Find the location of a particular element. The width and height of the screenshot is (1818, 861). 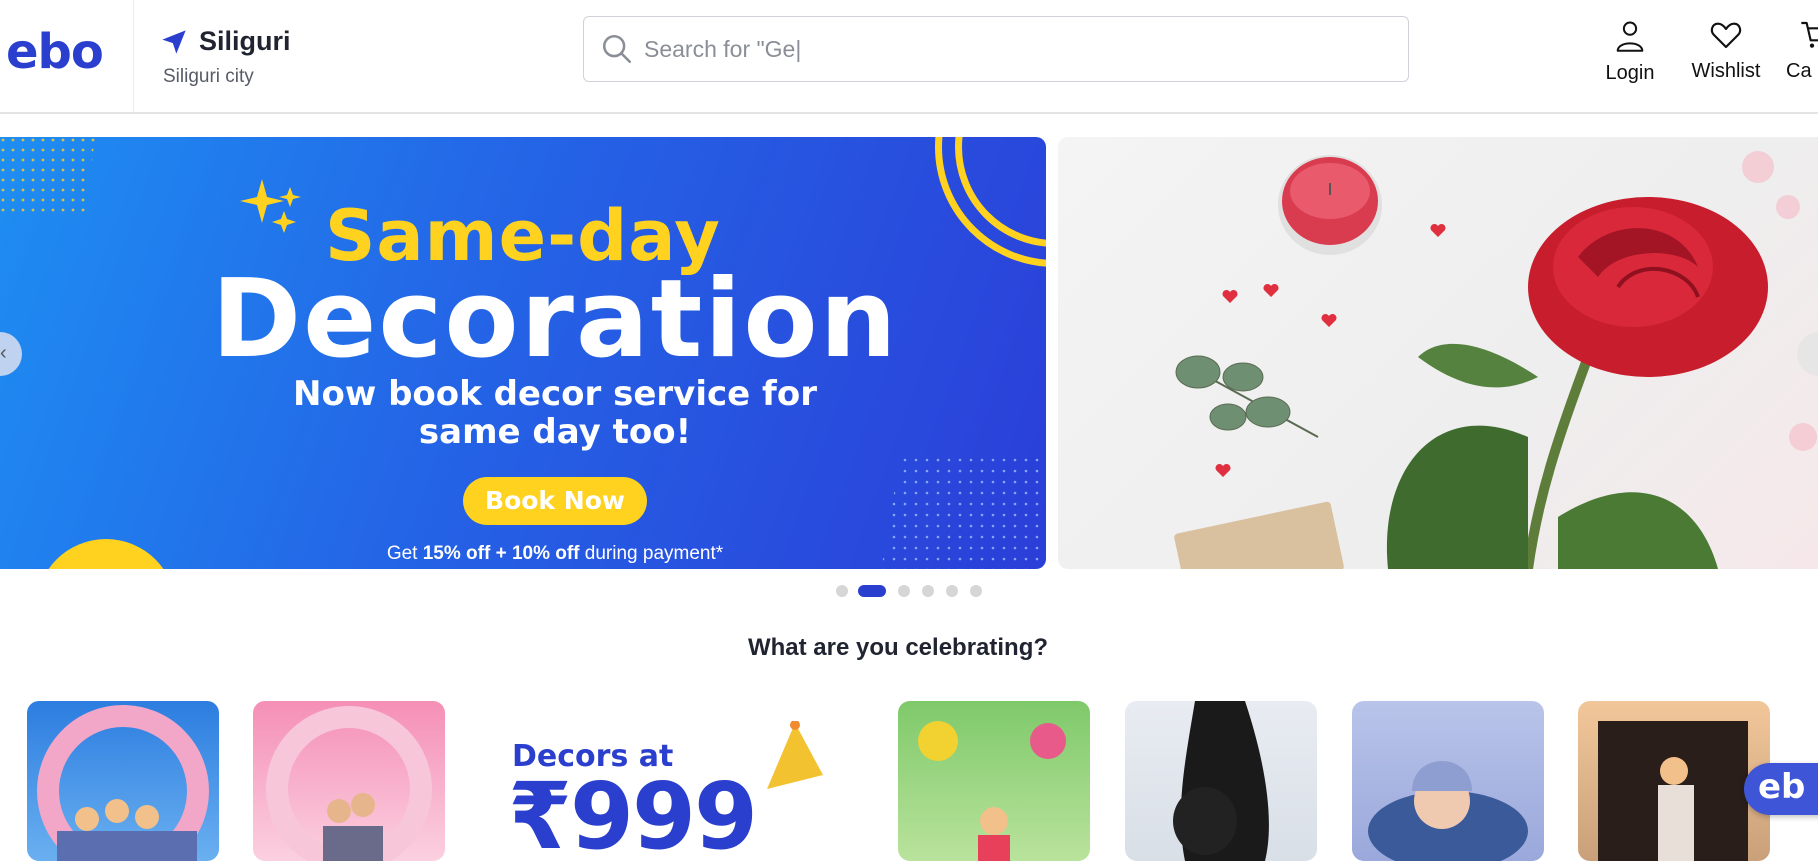

birthday-family-image is located at coordinates (123, 783).